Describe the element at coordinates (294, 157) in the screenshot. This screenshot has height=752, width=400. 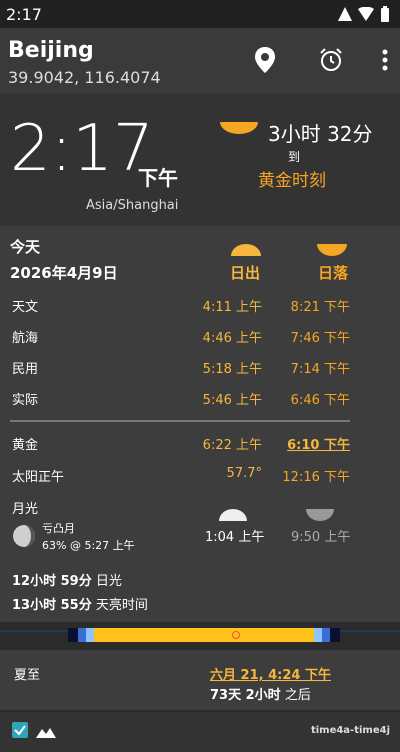
I see `countdown-to: 到` at that location.